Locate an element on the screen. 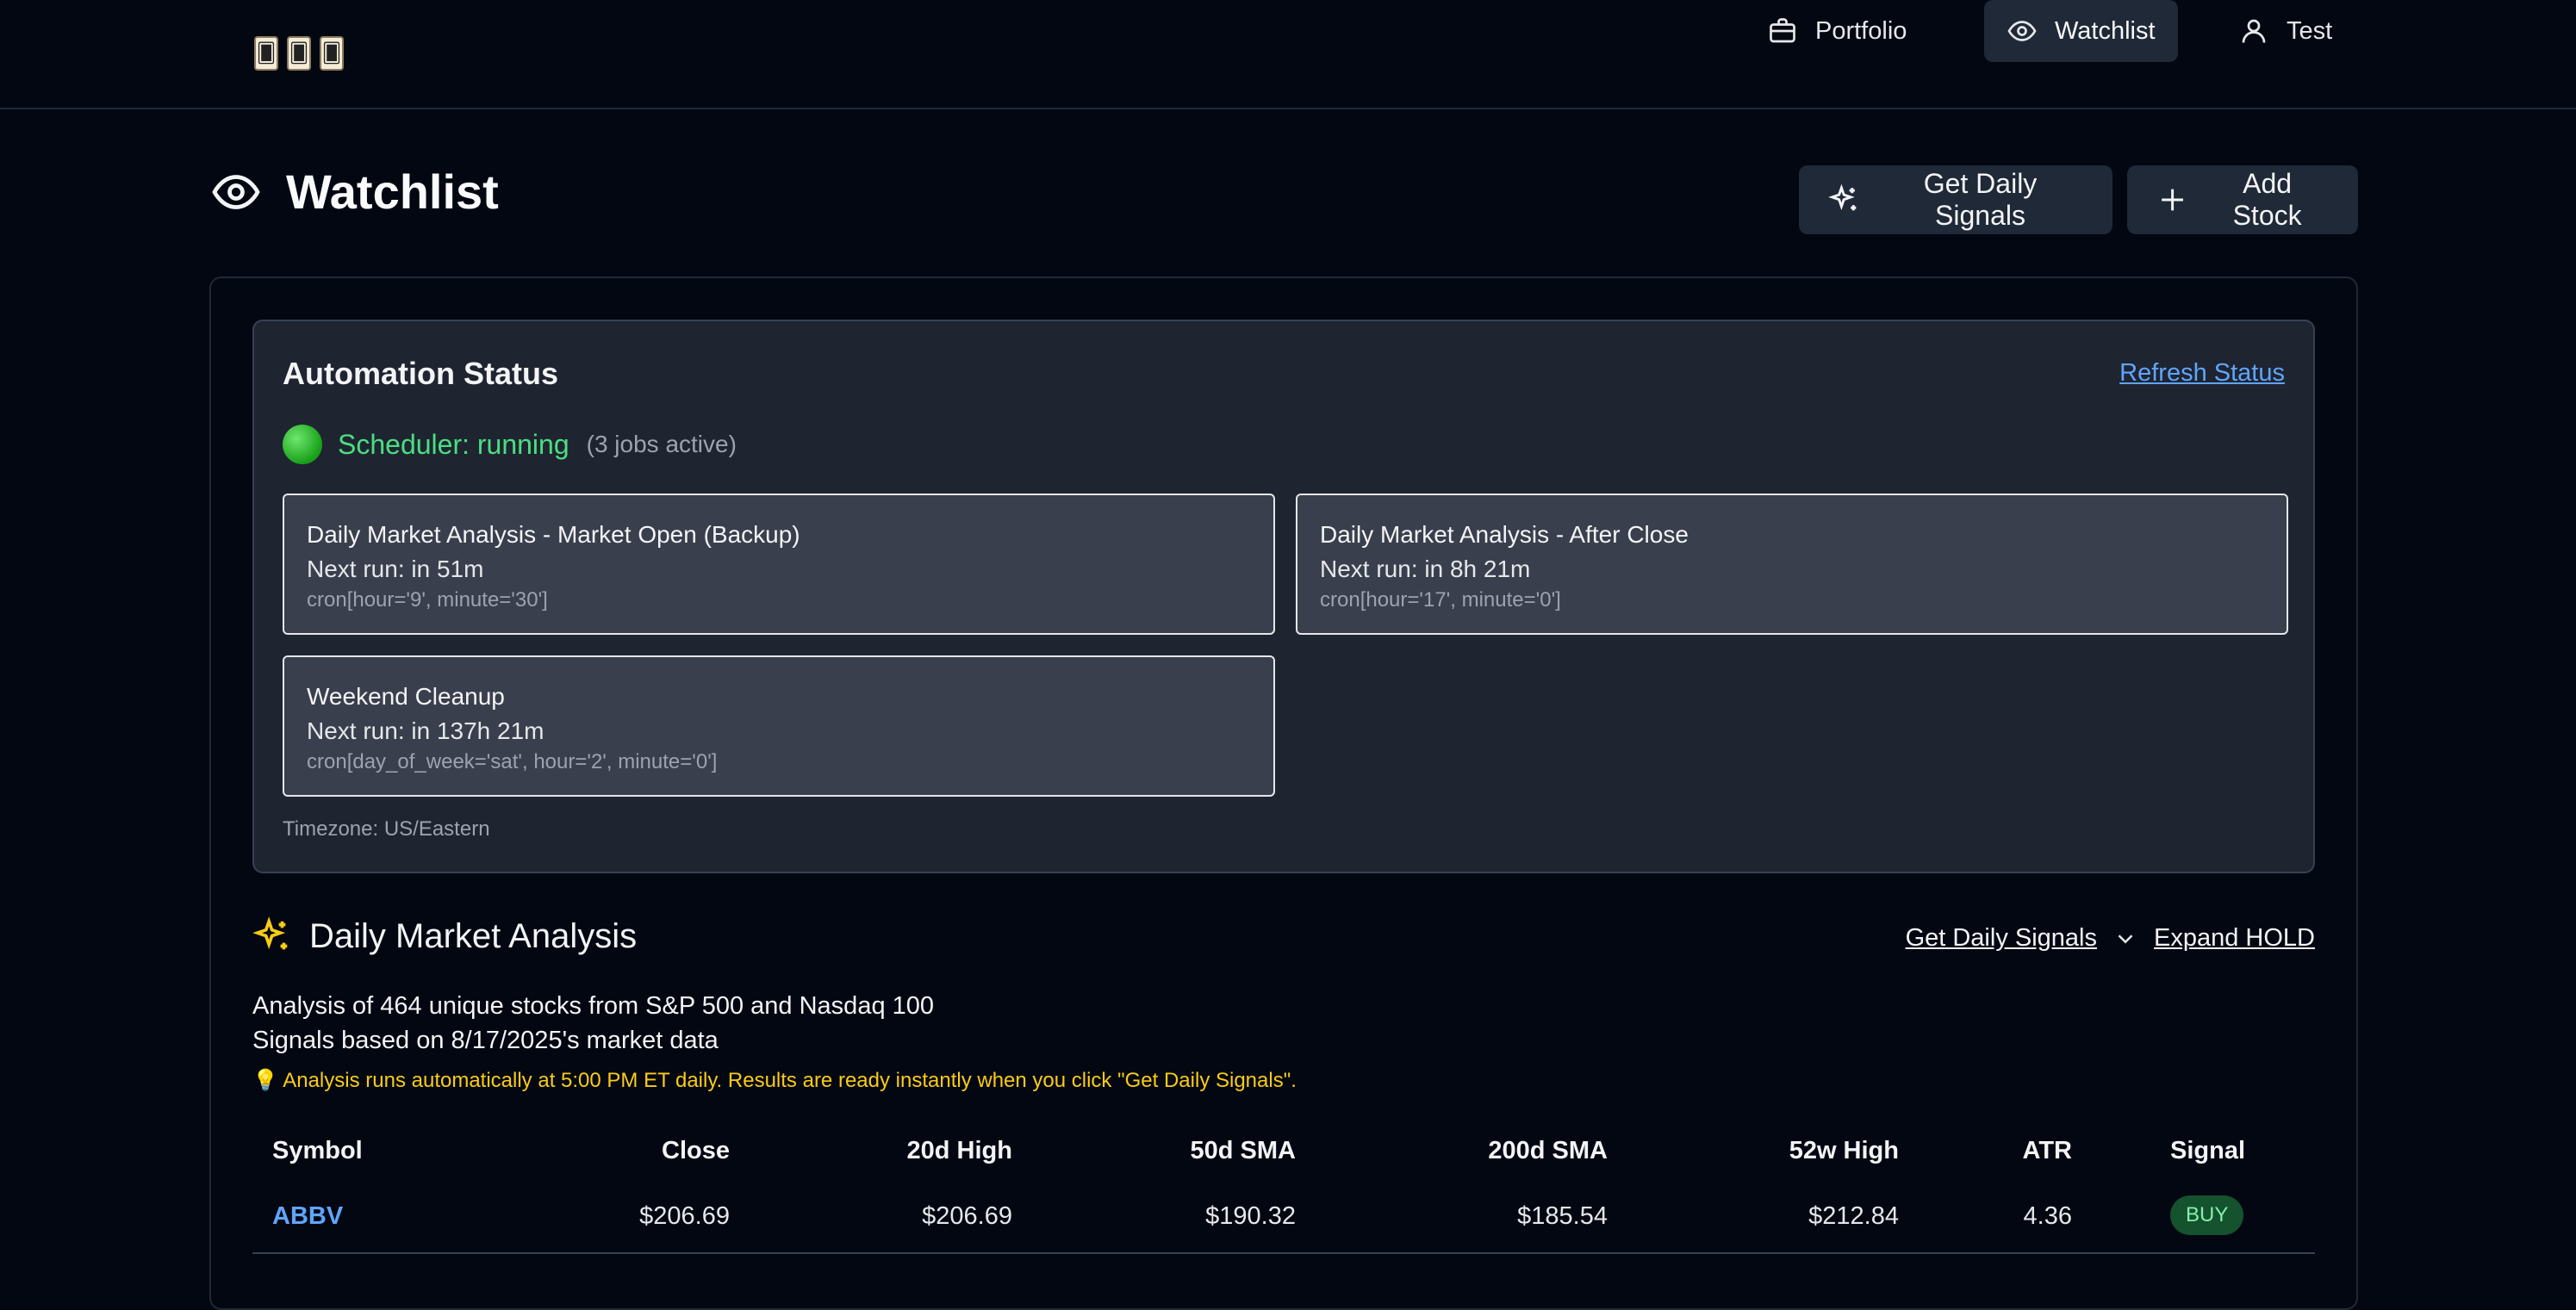 This screenshot has width=2576, height=1310. job-name: Weekend Cleanup is located at coordinates (406, 696).